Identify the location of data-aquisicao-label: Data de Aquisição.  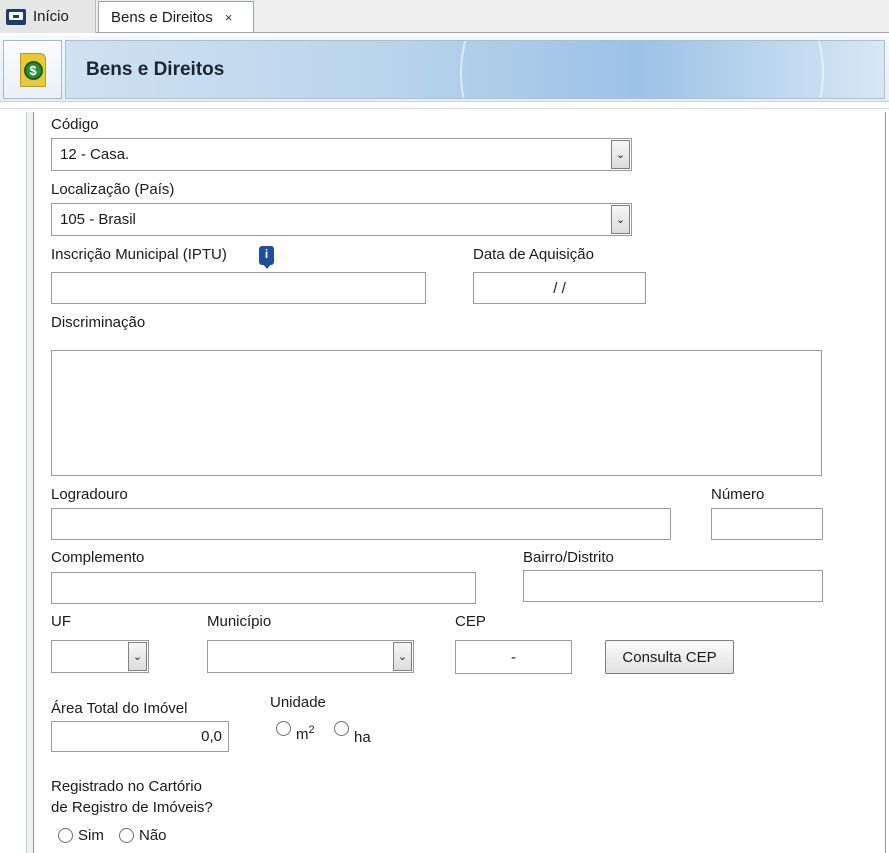
(533, 254).